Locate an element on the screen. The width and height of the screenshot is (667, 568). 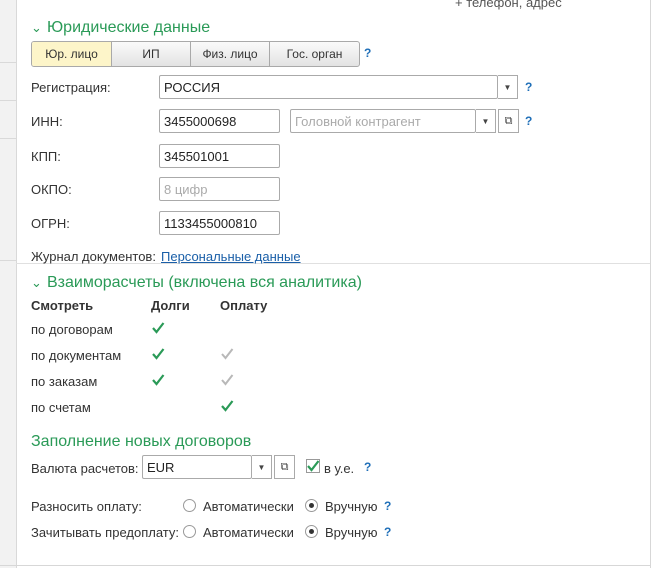
row-by-contracts-label: по договорам is located at coordinates (72, 329).